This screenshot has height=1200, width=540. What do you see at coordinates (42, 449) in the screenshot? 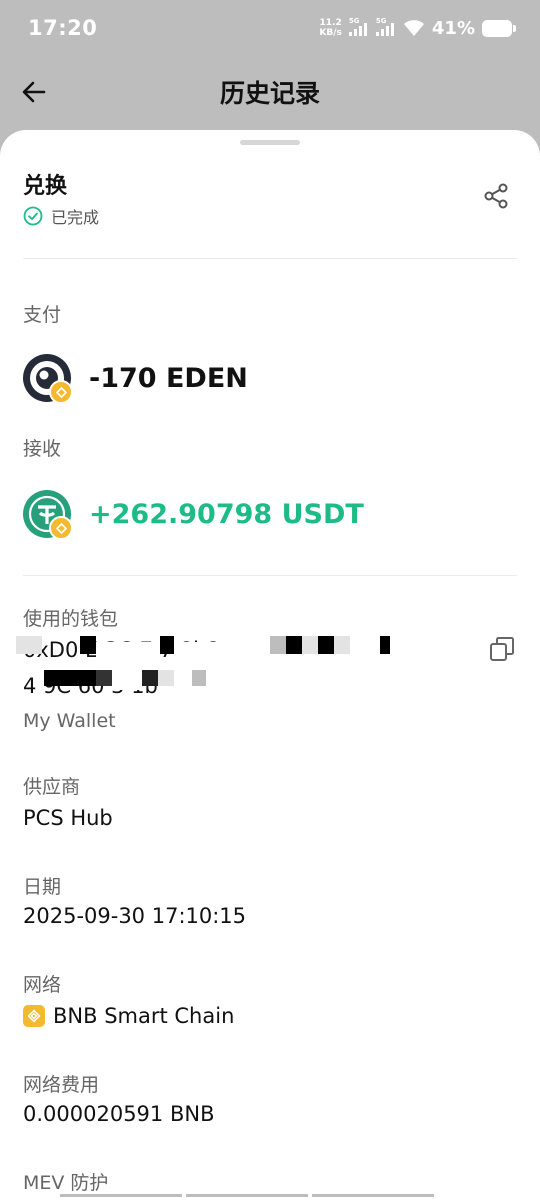
I see `receive-label: 接收` at bounding box center [42, 449].